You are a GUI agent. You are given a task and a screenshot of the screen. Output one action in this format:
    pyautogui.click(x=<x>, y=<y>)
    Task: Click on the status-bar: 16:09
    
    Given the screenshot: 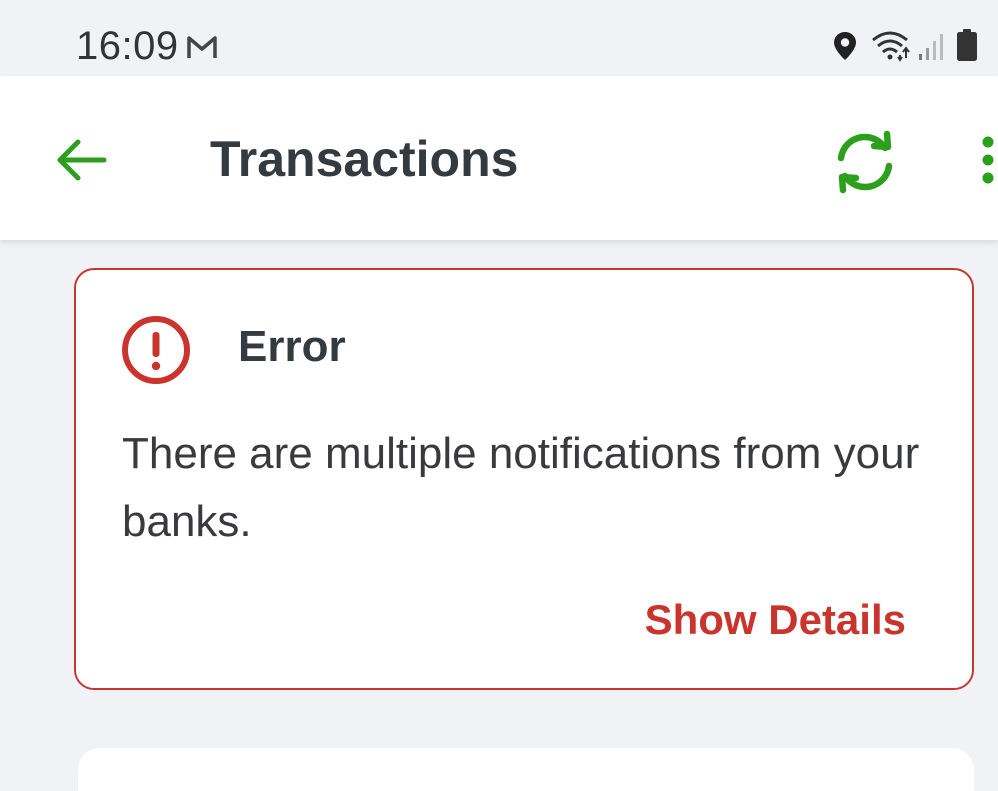 What is the action you would take?
    pyautogui.click(x=499, y=38)
    